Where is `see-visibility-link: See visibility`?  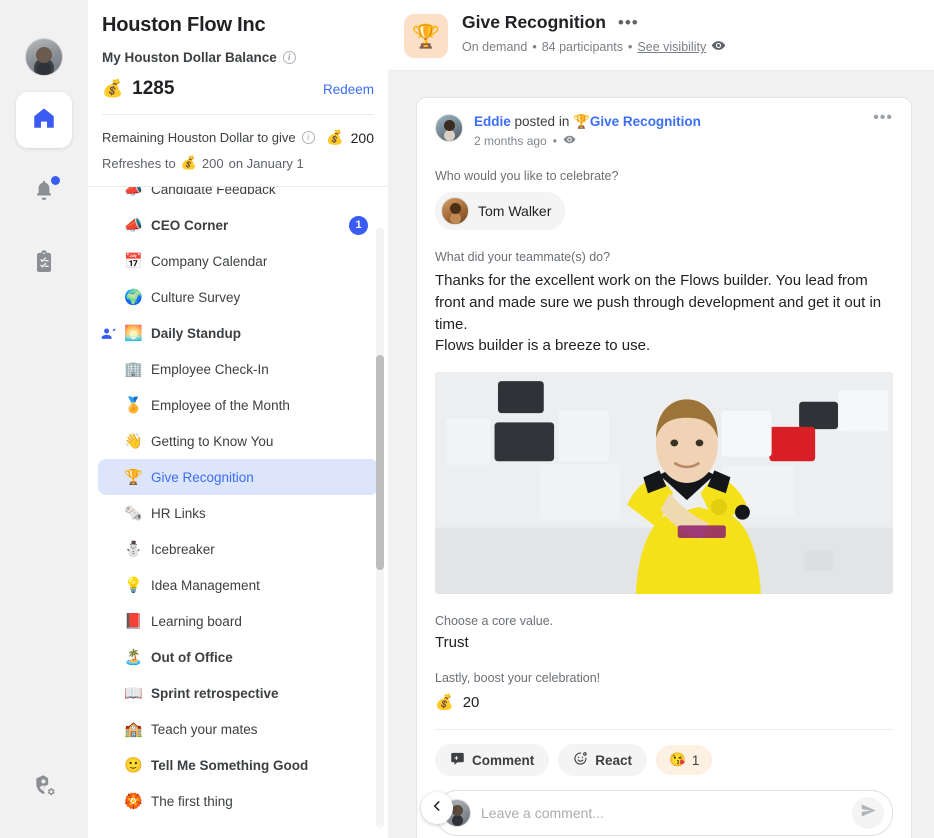
see-visibility-link: See visibility is located at coordinates (671, 47).